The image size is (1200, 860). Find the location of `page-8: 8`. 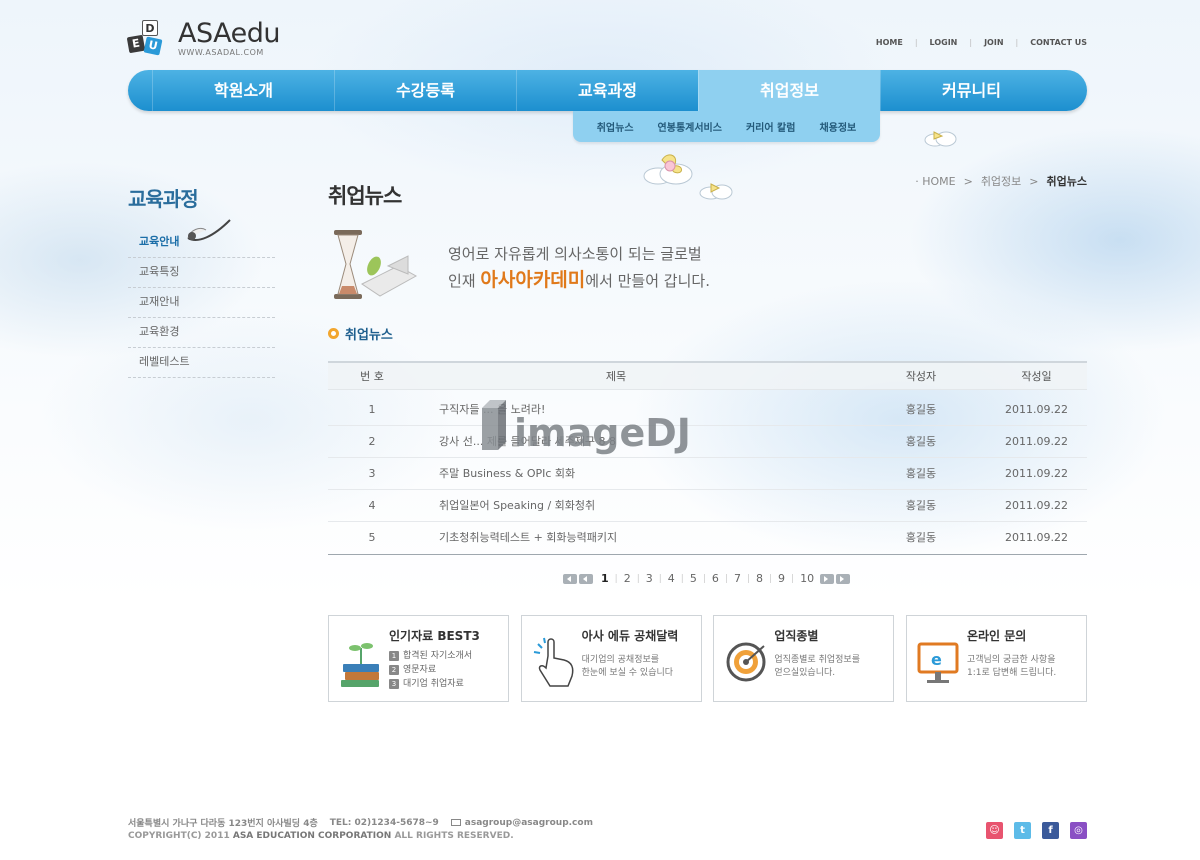

page-8: 8 is located at coordinates (759, 578).